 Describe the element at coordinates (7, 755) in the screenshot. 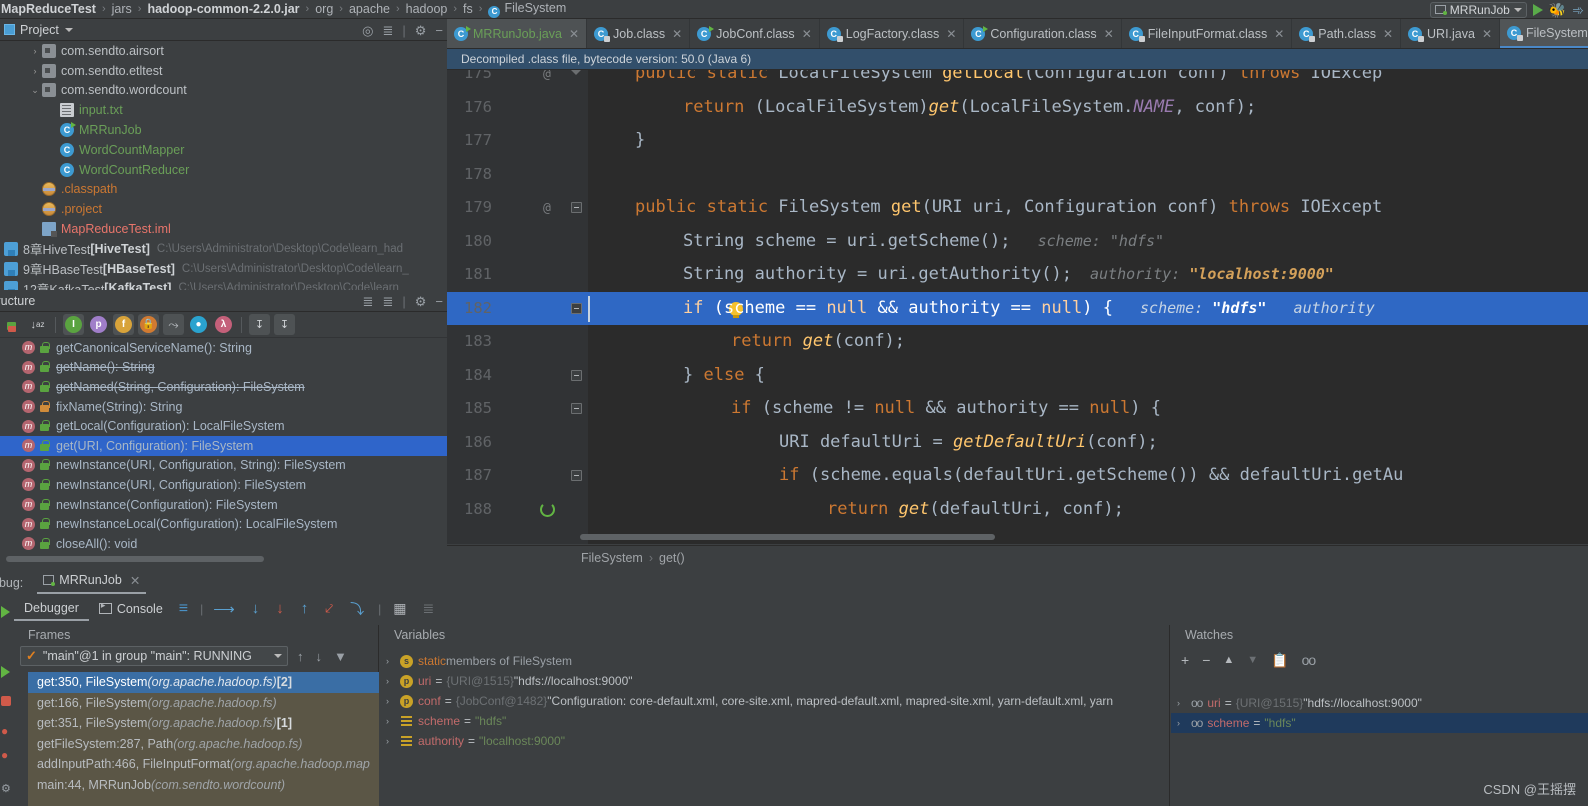

I see `mute-breakpoints-icon: ●` at that location.